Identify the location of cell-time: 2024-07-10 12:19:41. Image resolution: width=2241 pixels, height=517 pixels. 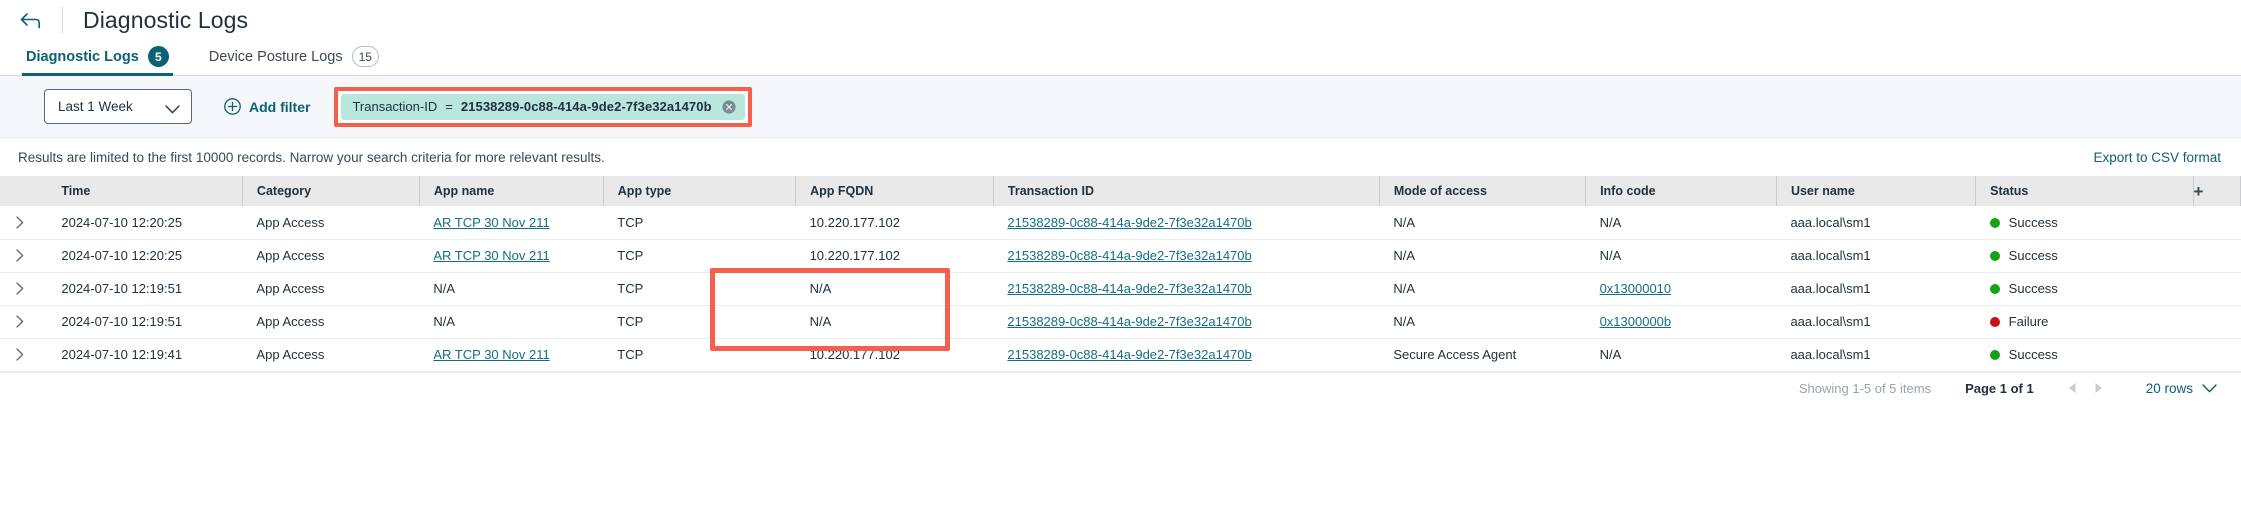
(145, 355).